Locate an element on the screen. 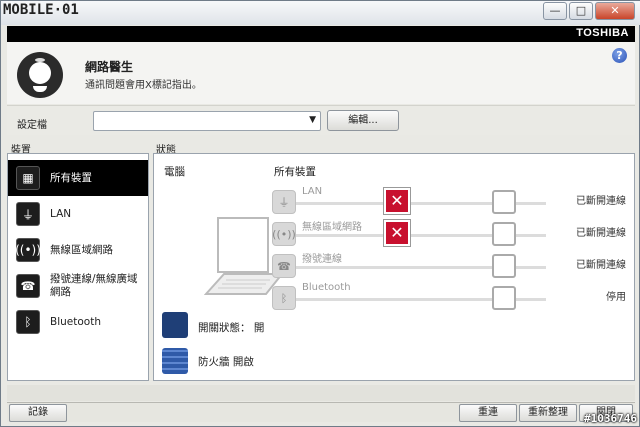  close-window-button: ✕ is located at coordinates (615, 11).